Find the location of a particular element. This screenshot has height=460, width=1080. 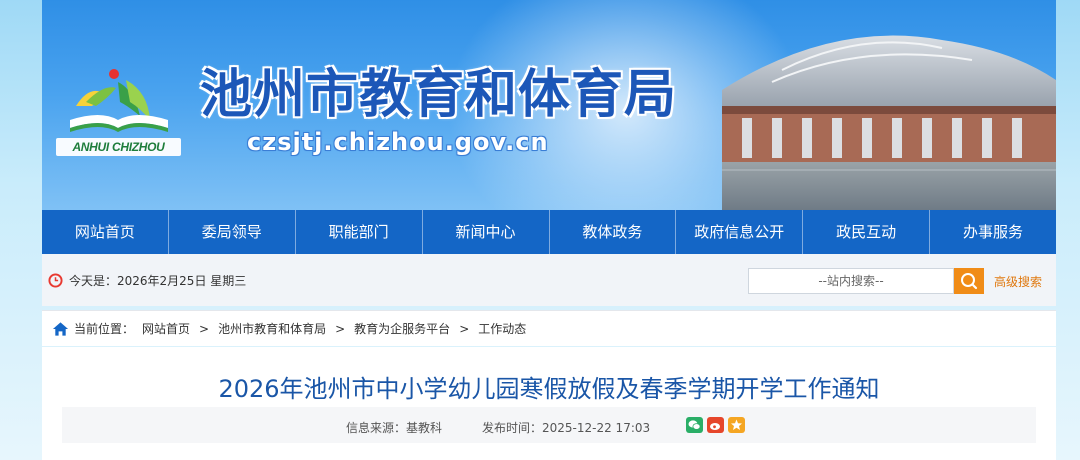

qzone-icon is located at coordinates (736, 425).